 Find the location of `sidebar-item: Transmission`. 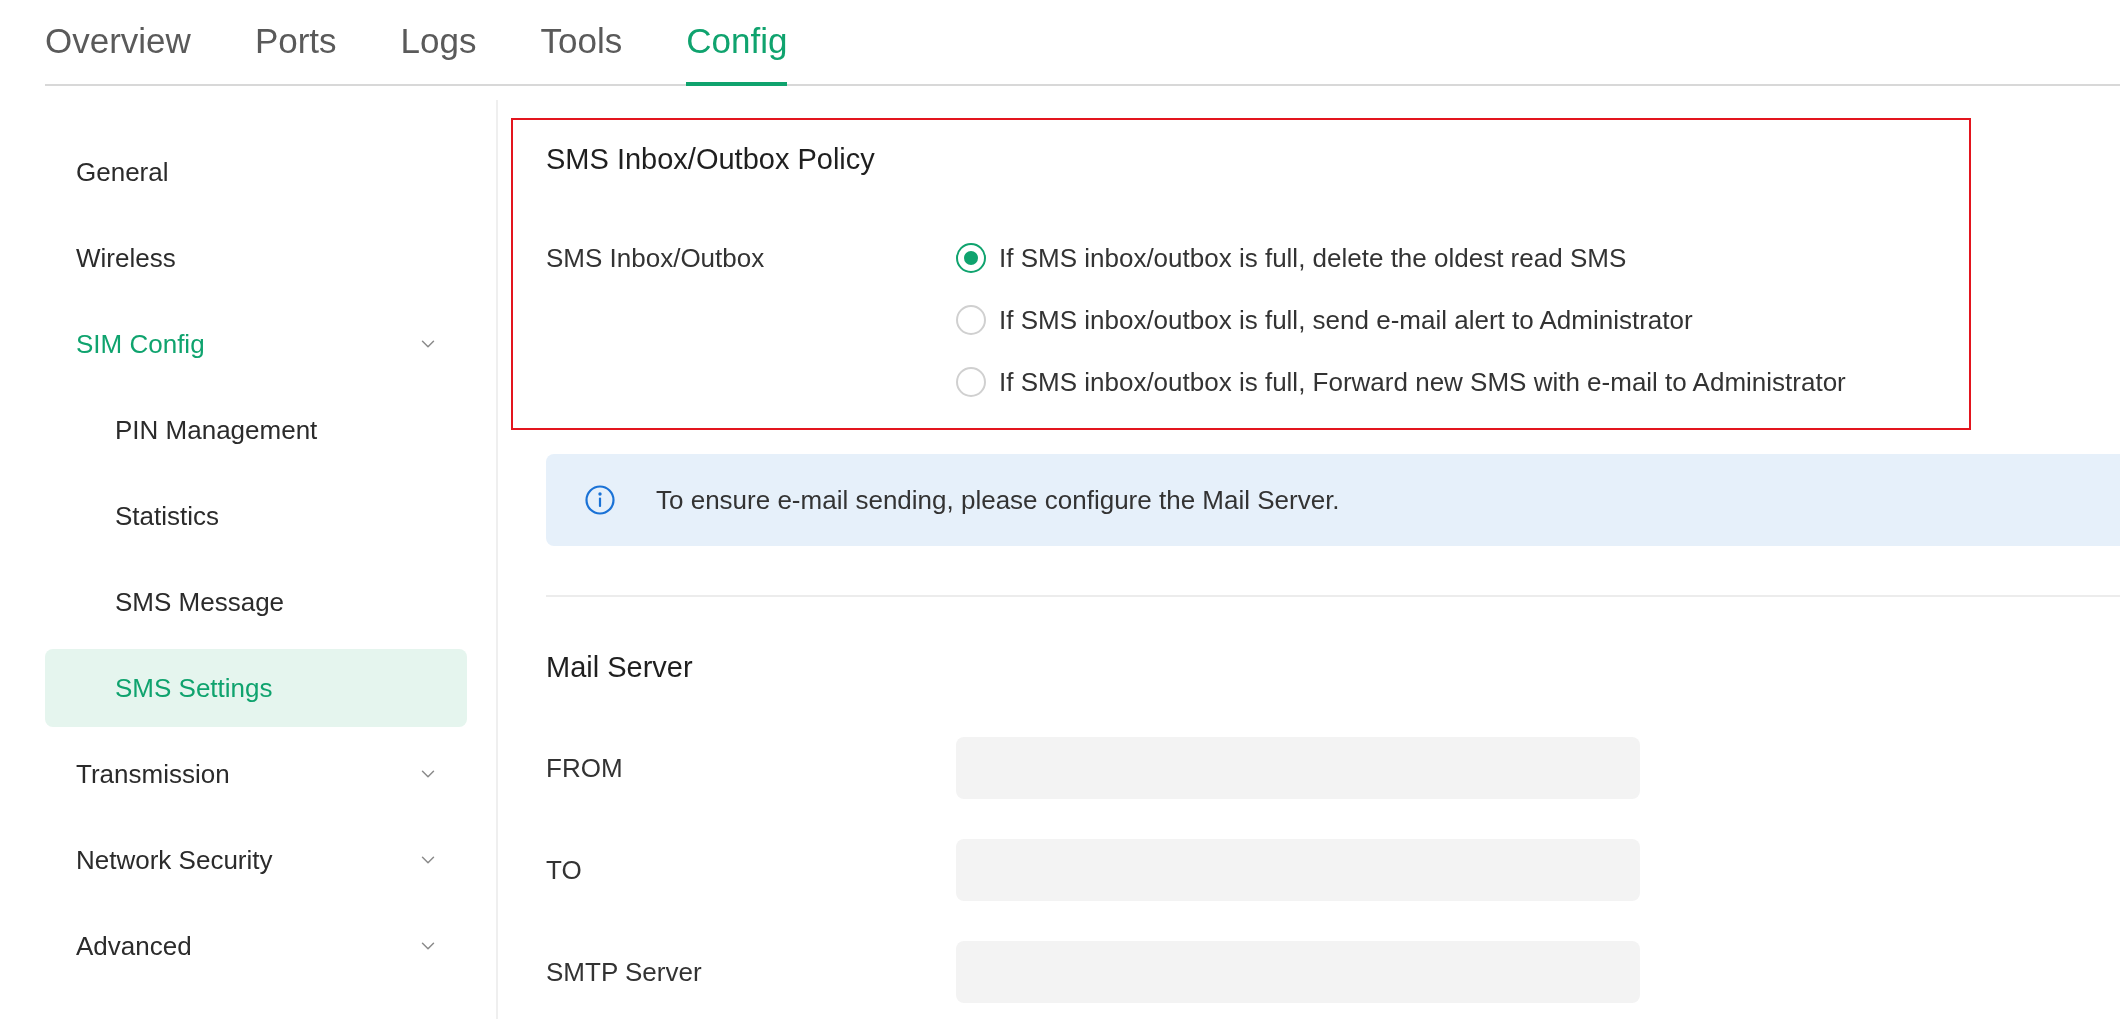

sidebar-item: Transmission is located at coordinates (256, 774).